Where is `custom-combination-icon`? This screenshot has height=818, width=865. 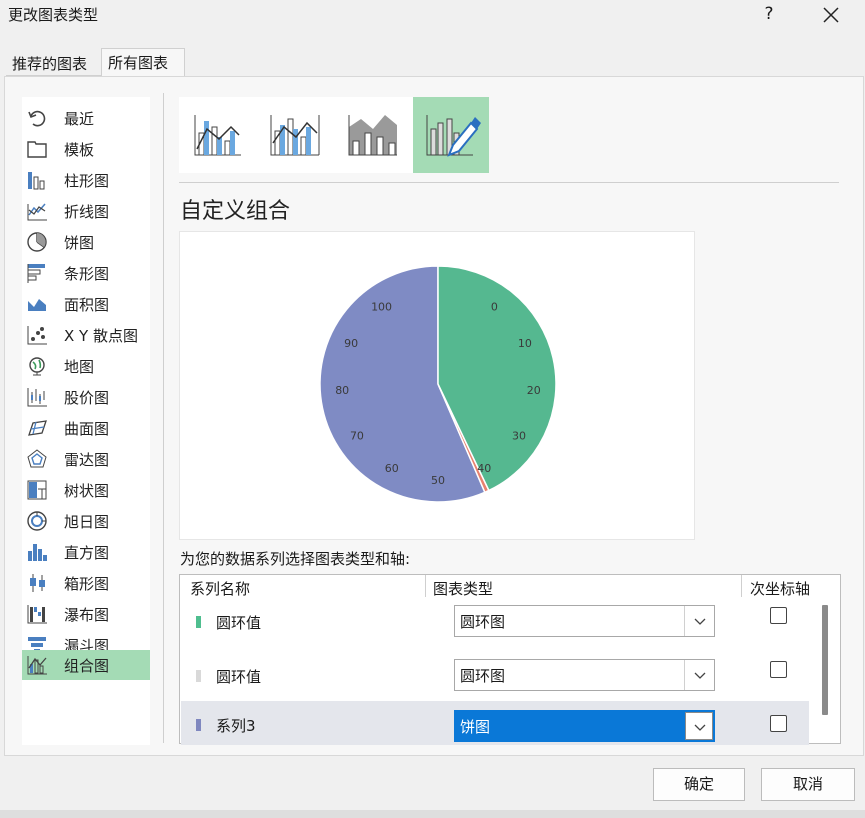
custom-combination-icon is located at coordinates (453, 136).